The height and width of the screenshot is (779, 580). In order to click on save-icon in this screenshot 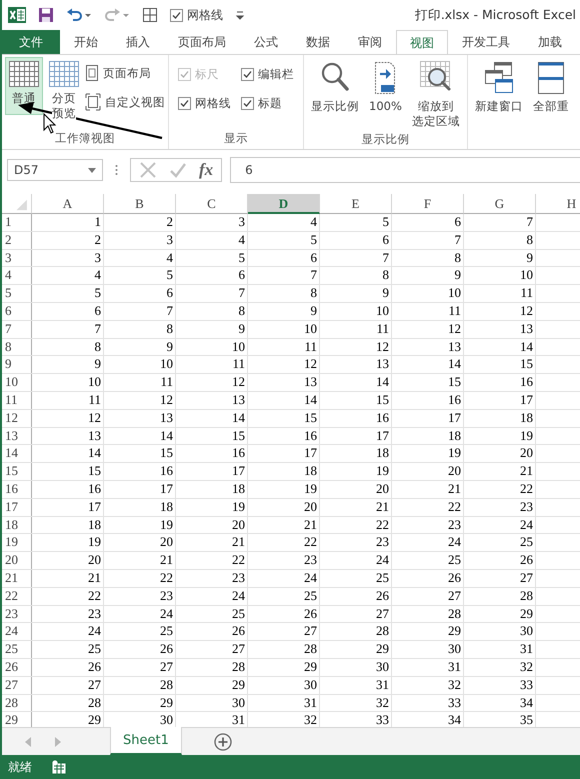, I will do `click(46, 15)`.